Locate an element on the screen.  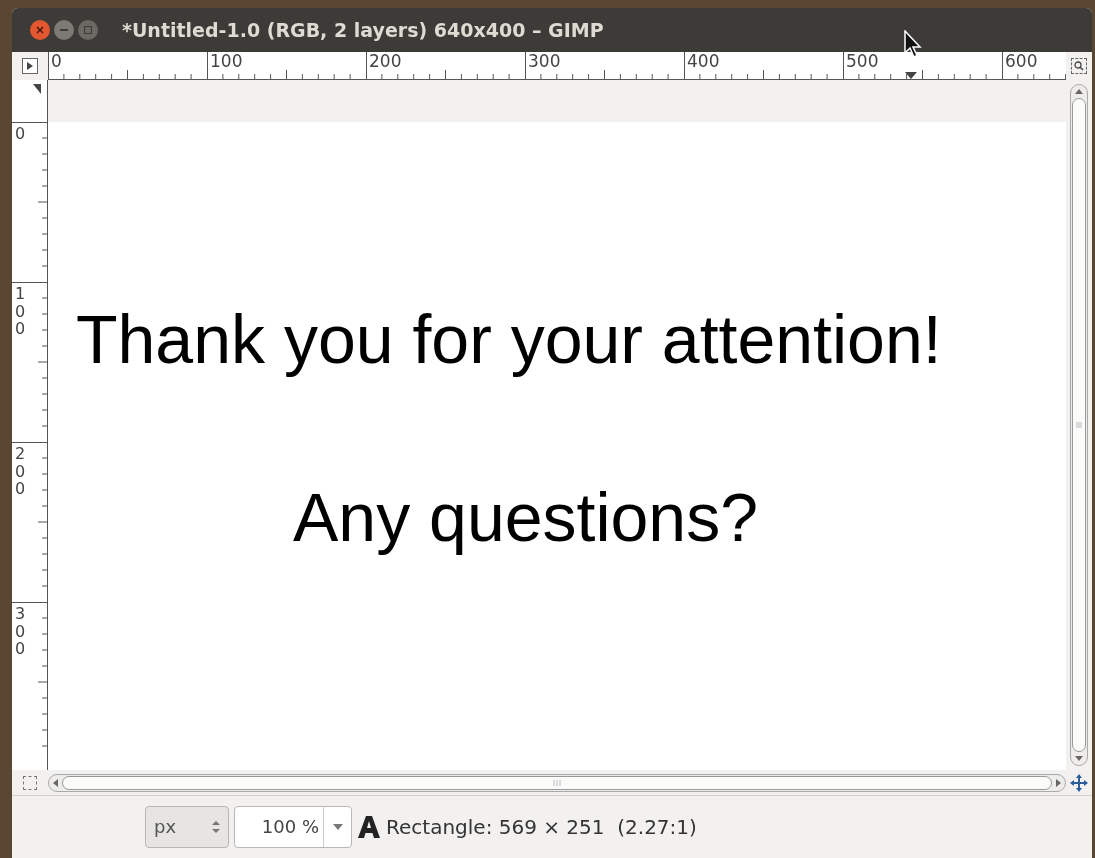
minimize-icon is located at coordinates (64, 30).